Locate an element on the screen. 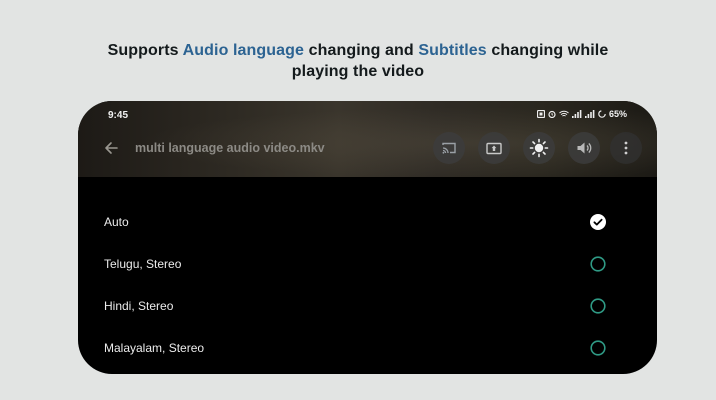  brightness-button is located at coordinates (539, 148).